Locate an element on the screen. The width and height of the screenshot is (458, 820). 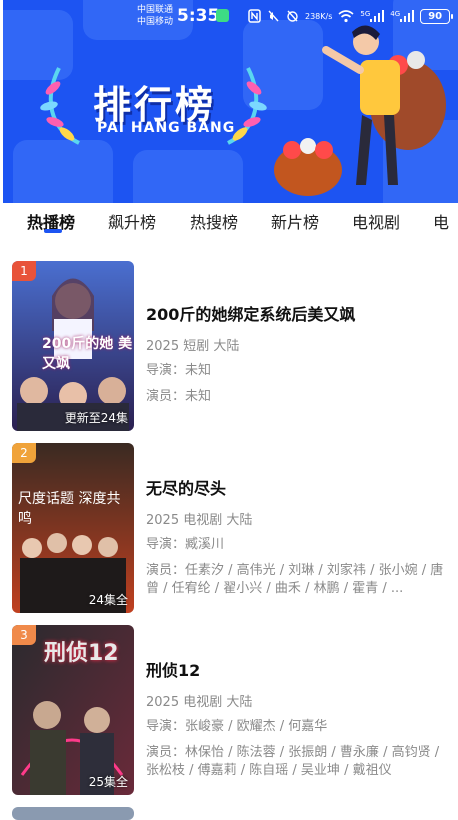
net-speed-value: 238 is located at coordinates (313, 16).